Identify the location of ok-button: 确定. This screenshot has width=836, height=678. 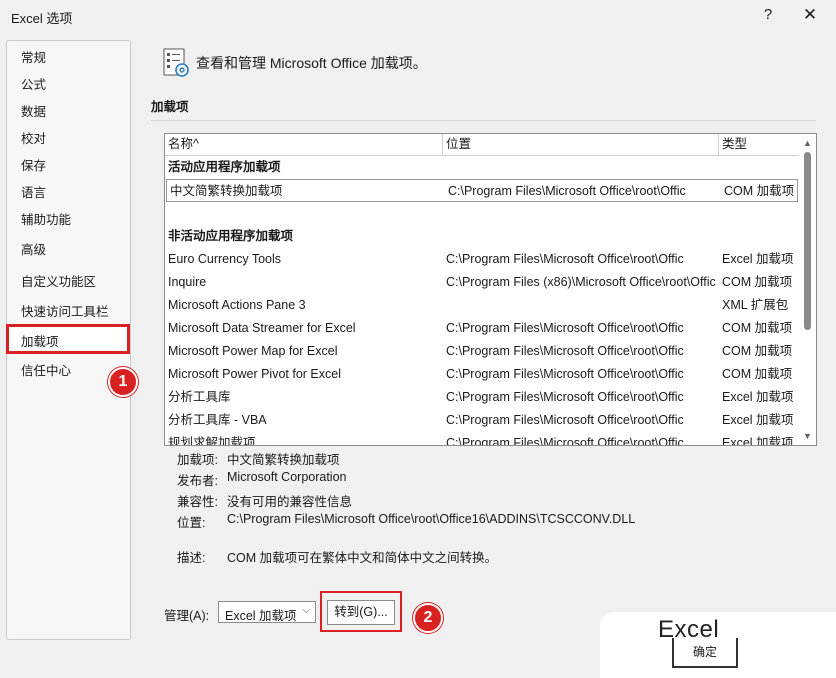
(705, 653).